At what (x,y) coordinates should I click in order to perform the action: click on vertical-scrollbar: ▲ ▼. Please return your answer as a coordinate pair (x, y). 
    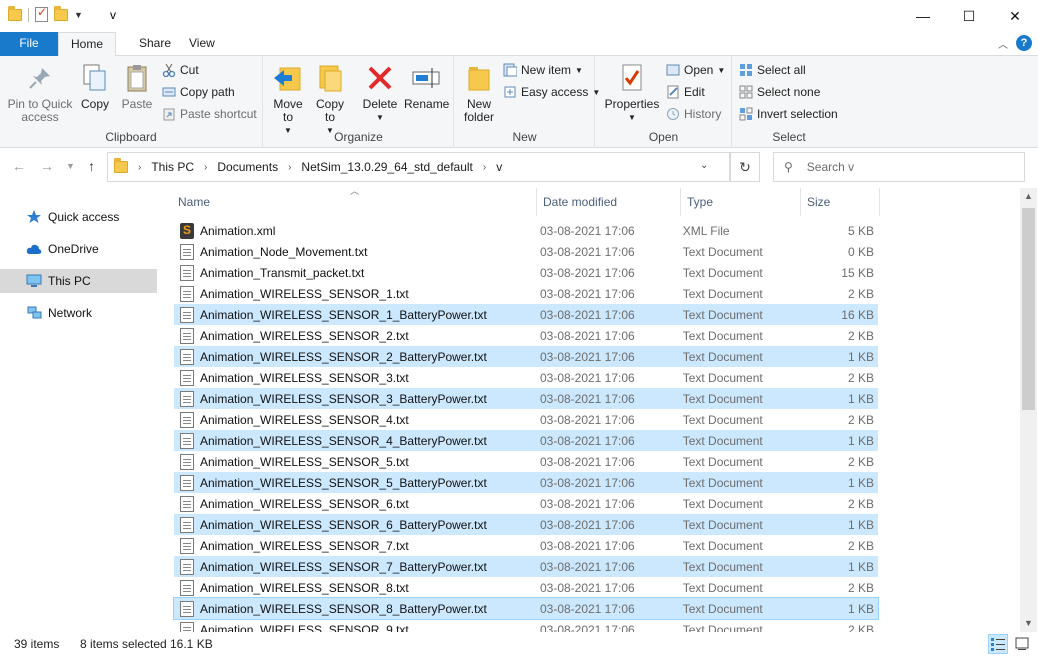
    Looking at the image, I should click on (1028, 410).